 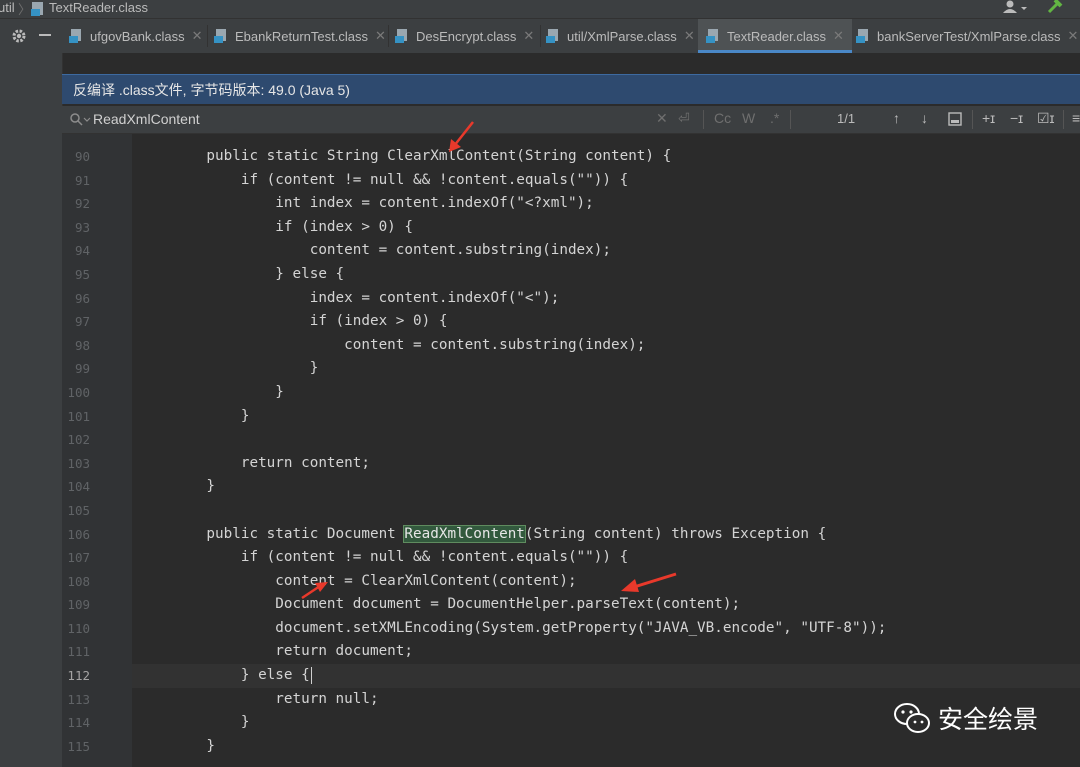 What do you see at coordinates (78, 510) in the screenshot?
I see `line-number: 105` at bounding box center [78, 510].